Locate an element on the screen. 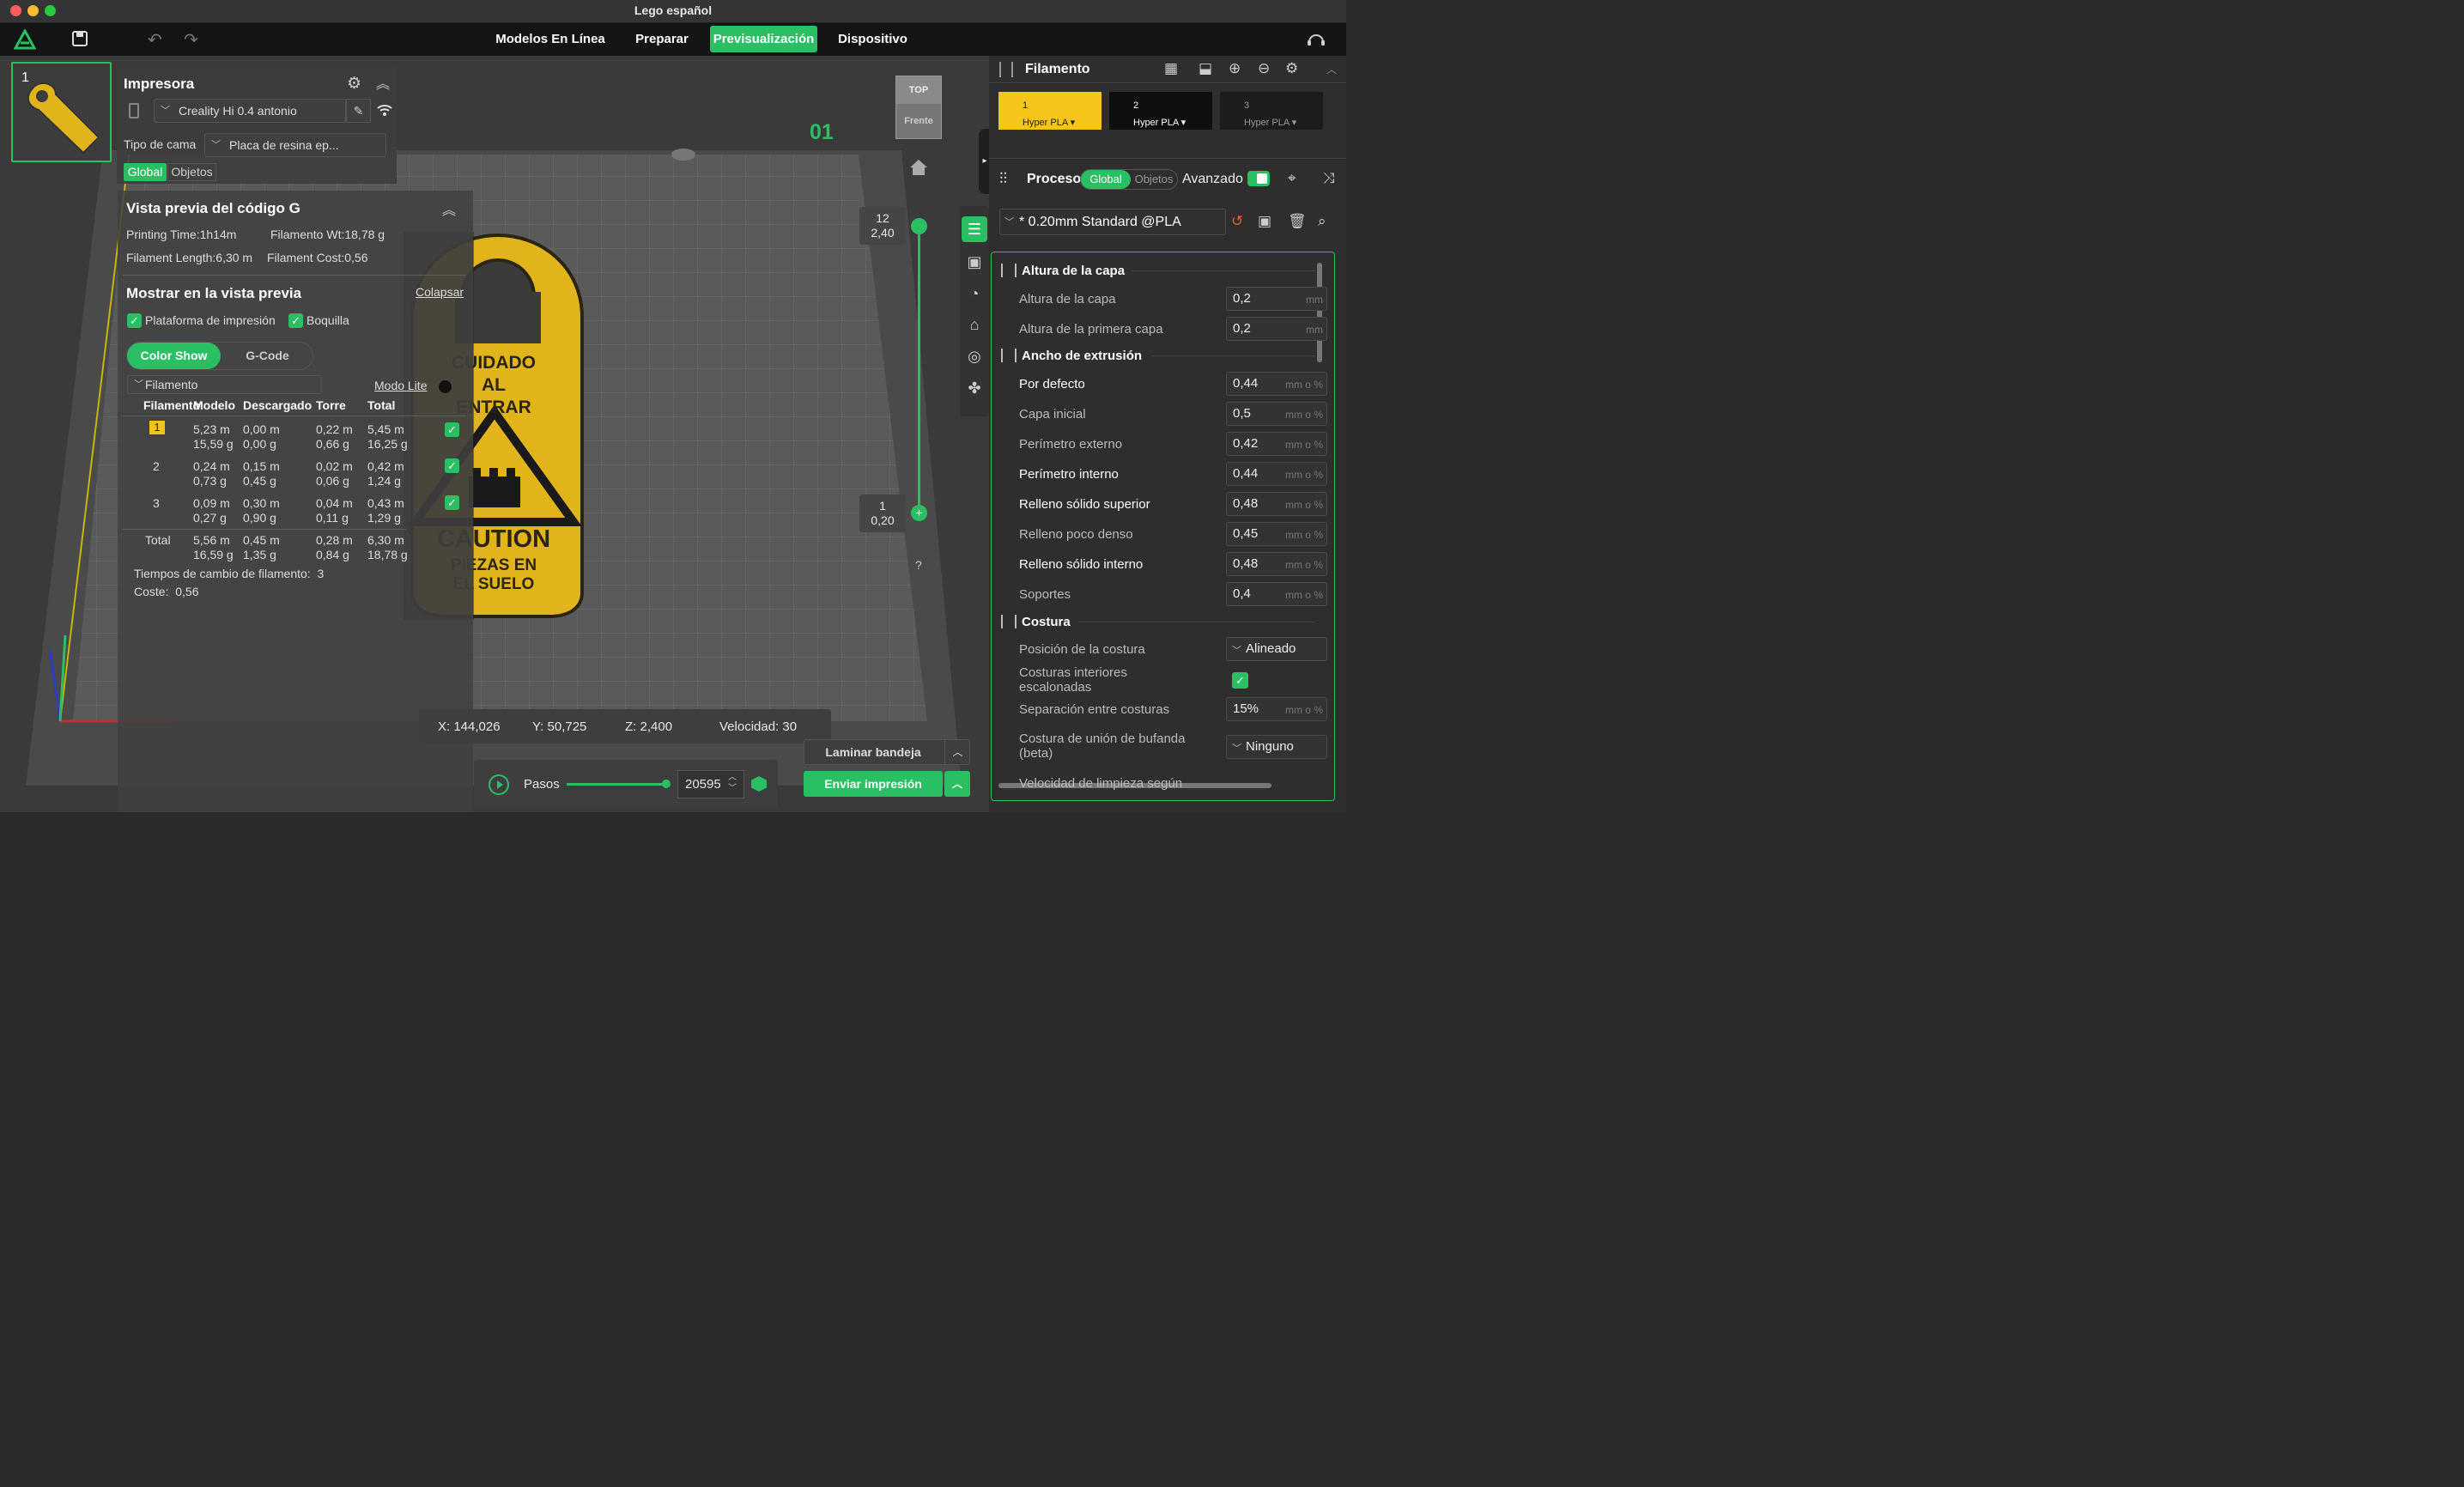 Image resolution: width=2464 pixels, height=1487 pixels. bottom-layer-label: 1 0,20 is located at coordinates (882, 513).